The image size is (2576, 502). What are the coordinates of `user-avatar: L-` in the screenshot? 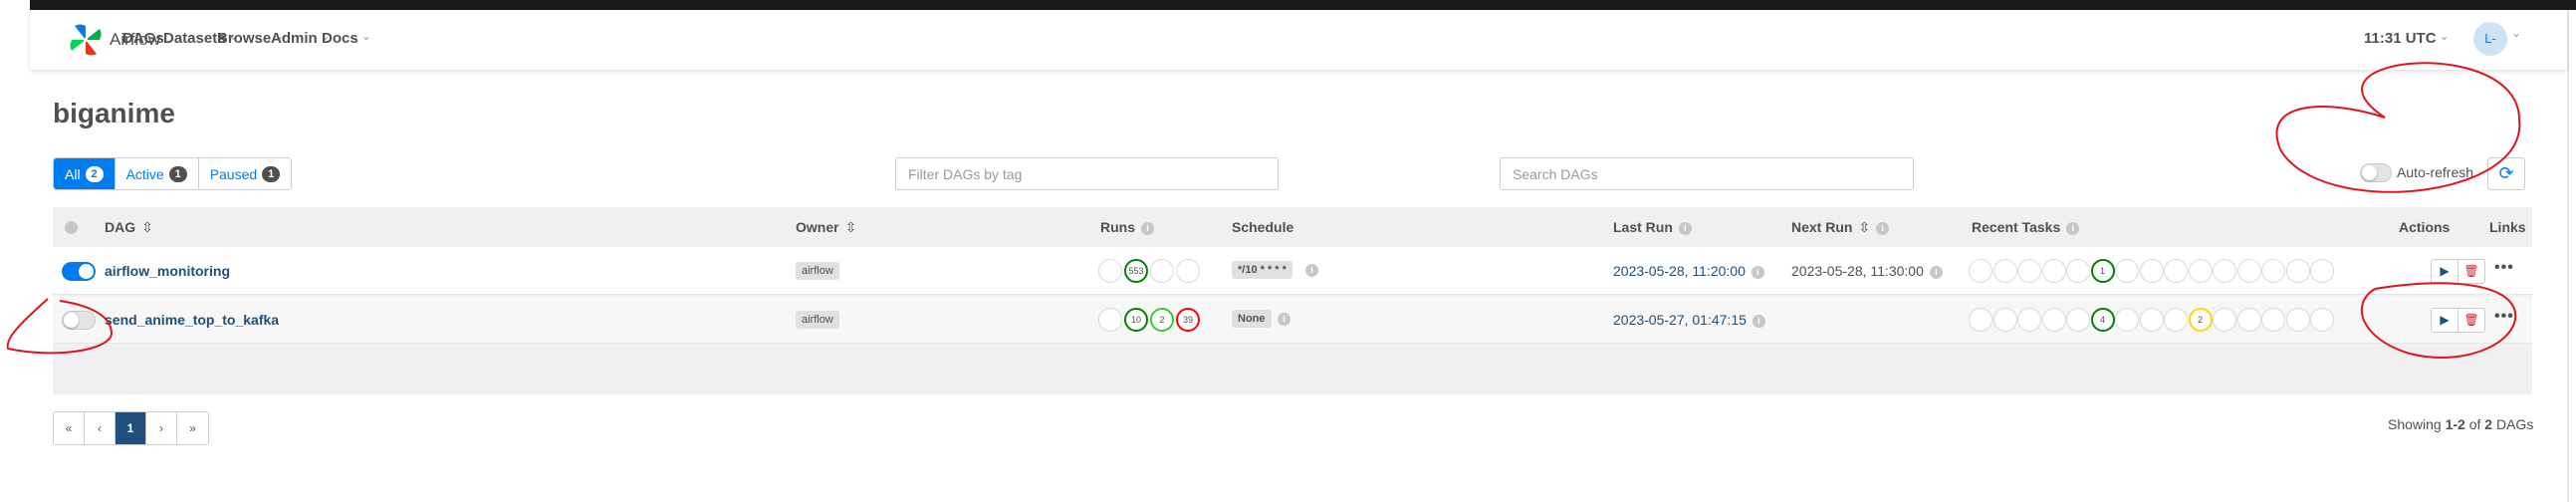 It's located at (2490, 39).